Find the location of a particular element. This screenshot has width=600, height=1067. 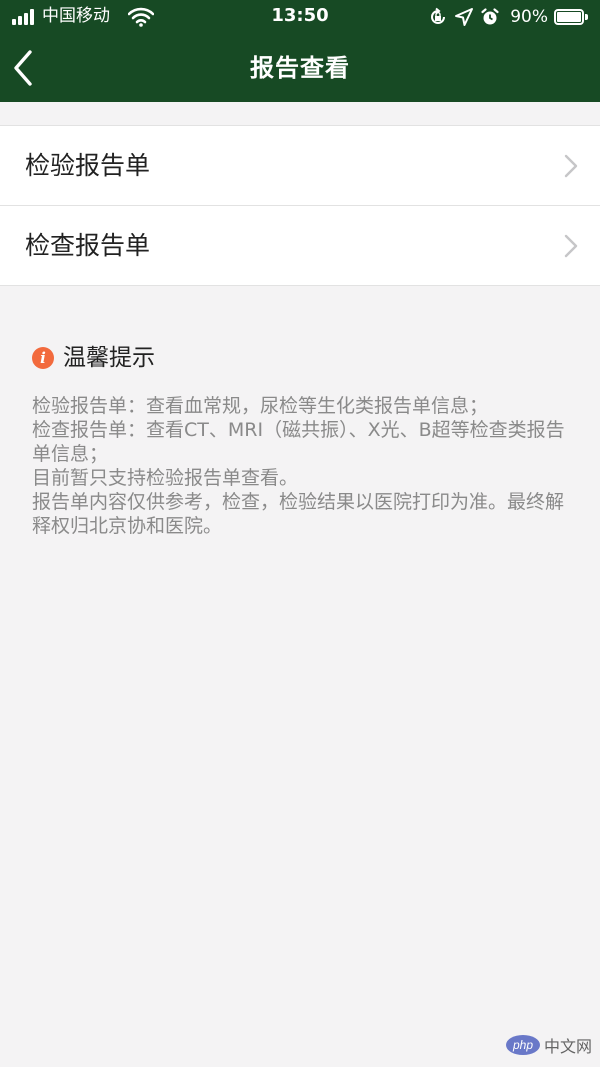

tip-line: 检查报告单：查看CT、MRI（磁共振）、X光、B超等检查类报告单信息； is located at coordinates (298, 442).